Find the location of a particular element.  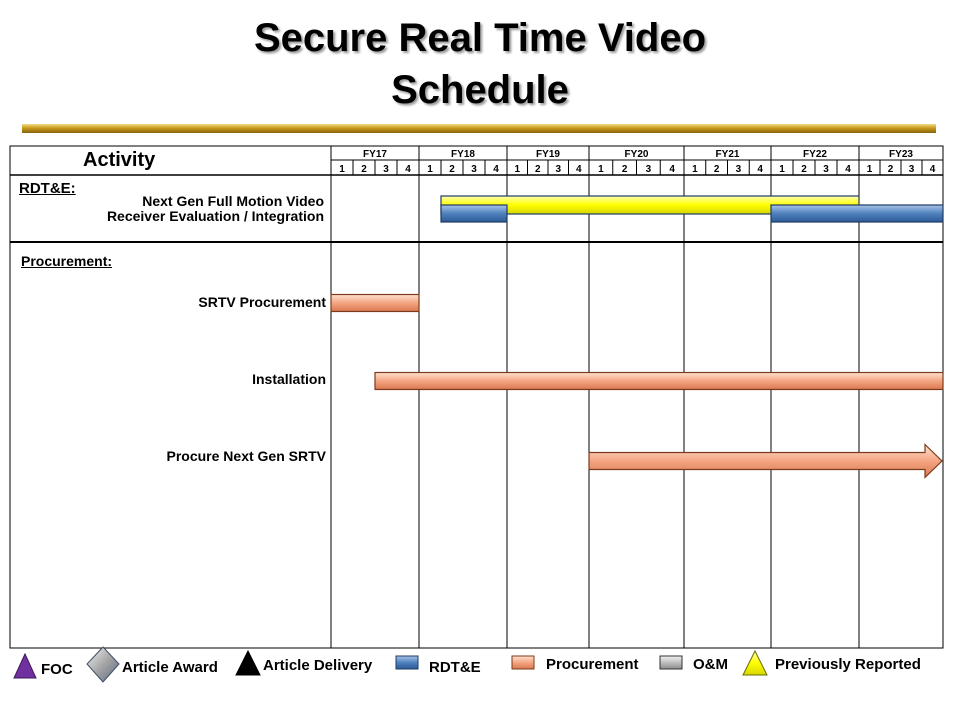

srtv-procurement-label: SRTV Procurement is located at coordinates (262, 302).